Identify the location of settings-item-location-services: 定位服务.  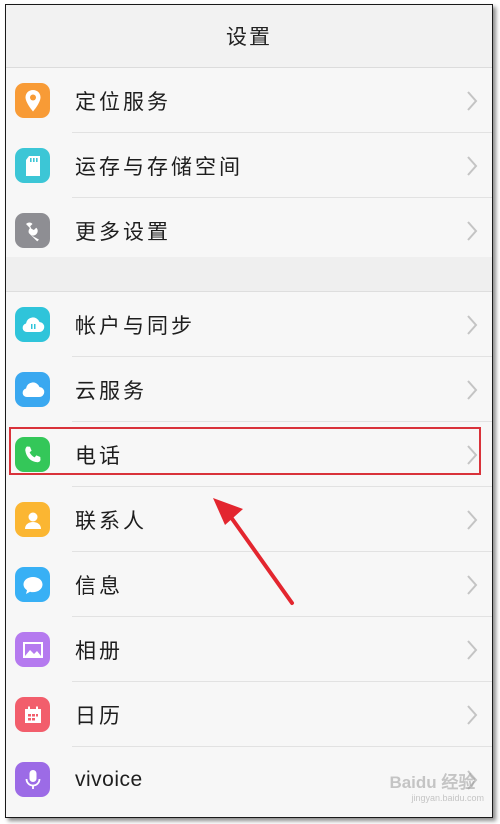
(249, 100).